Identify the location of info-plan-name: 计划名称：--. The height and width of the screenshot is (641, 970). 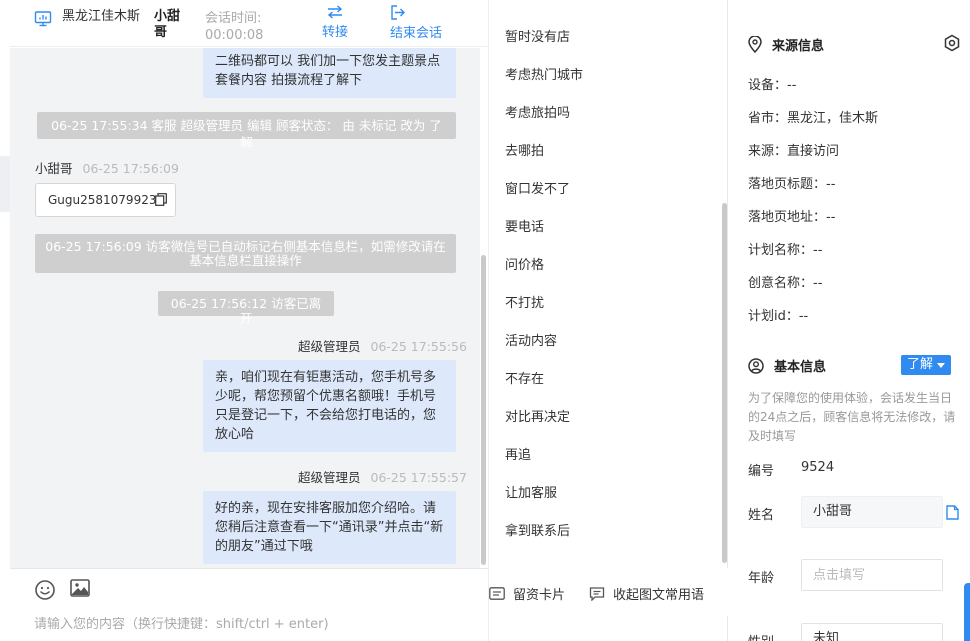
(785, 250).